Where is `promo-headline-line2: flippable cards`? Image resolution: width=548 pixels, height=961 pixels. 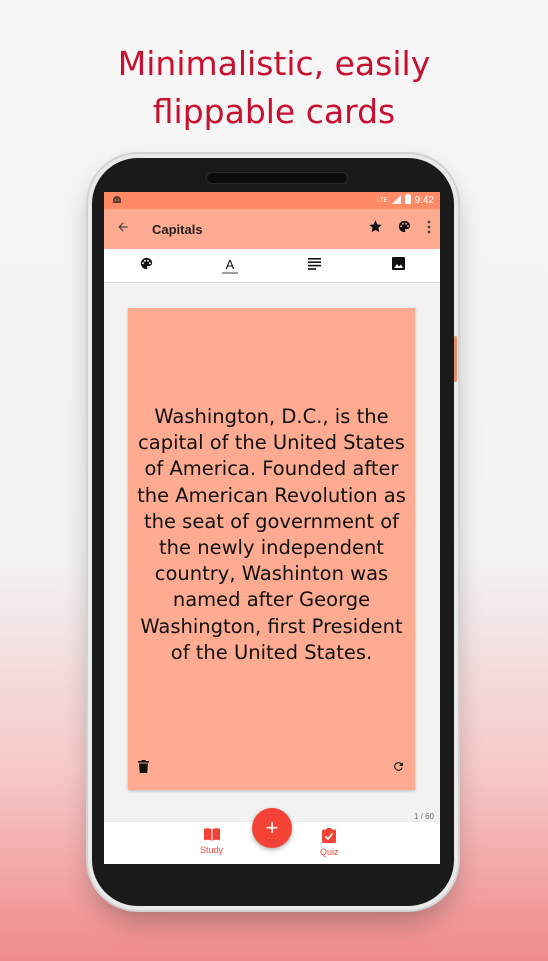 promo-headline-line2: flippable cards is located at coordinates (274, 111).